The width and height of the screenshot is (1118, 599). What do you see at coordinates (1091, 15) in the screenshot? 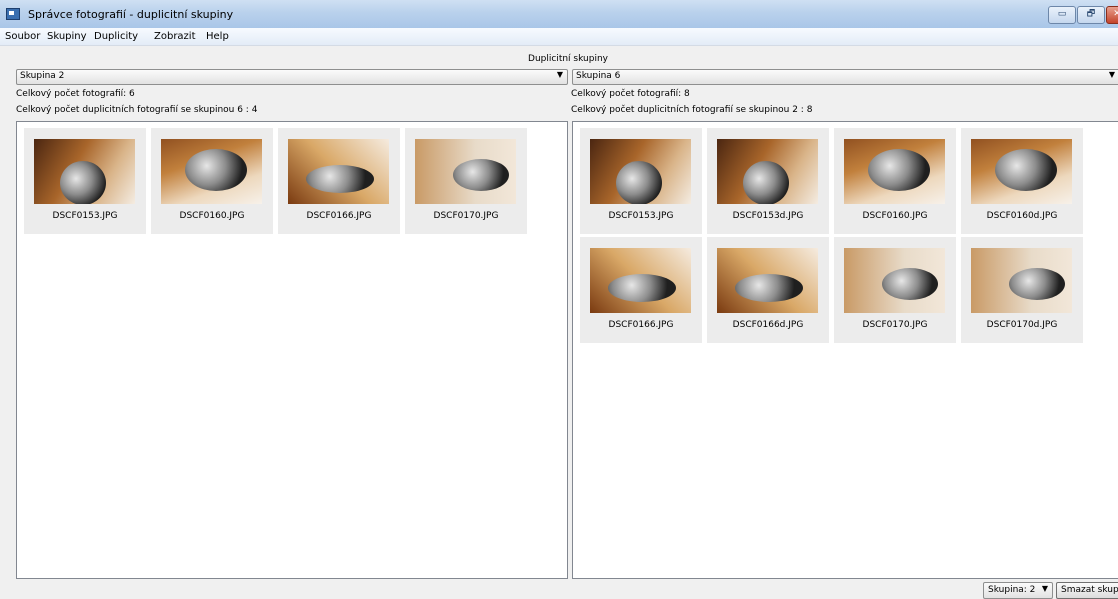
I see `maximize-button: 🗗` at bounding box center [1091, 15].